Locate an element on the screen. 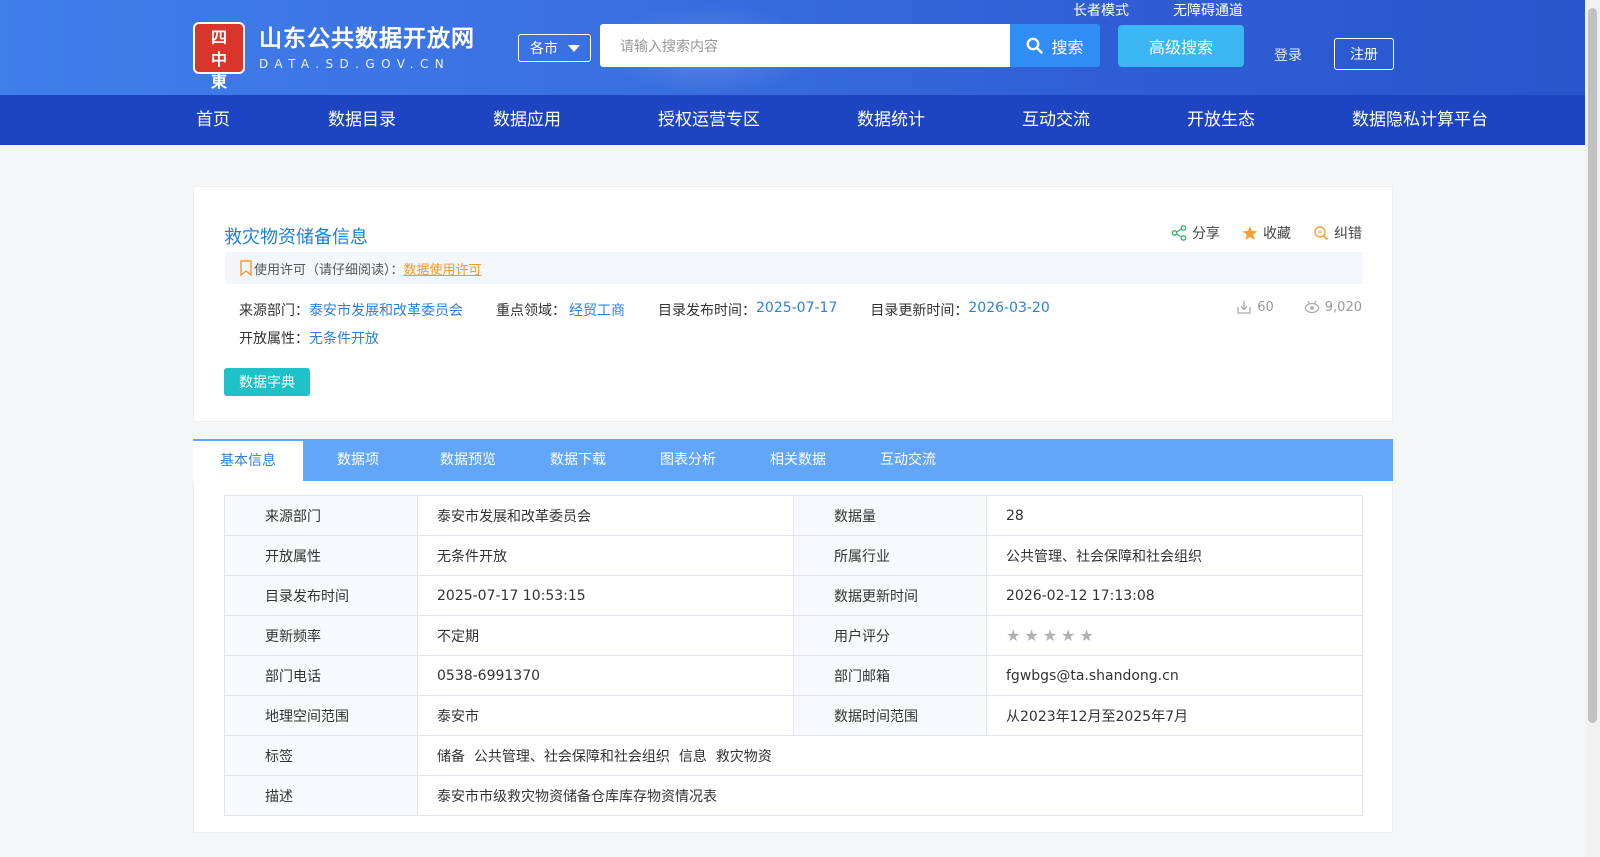 The image size is (1600, 857). industry-value: 公共管理、社会保障和社会组织 is located at coordinates (1174, 555).